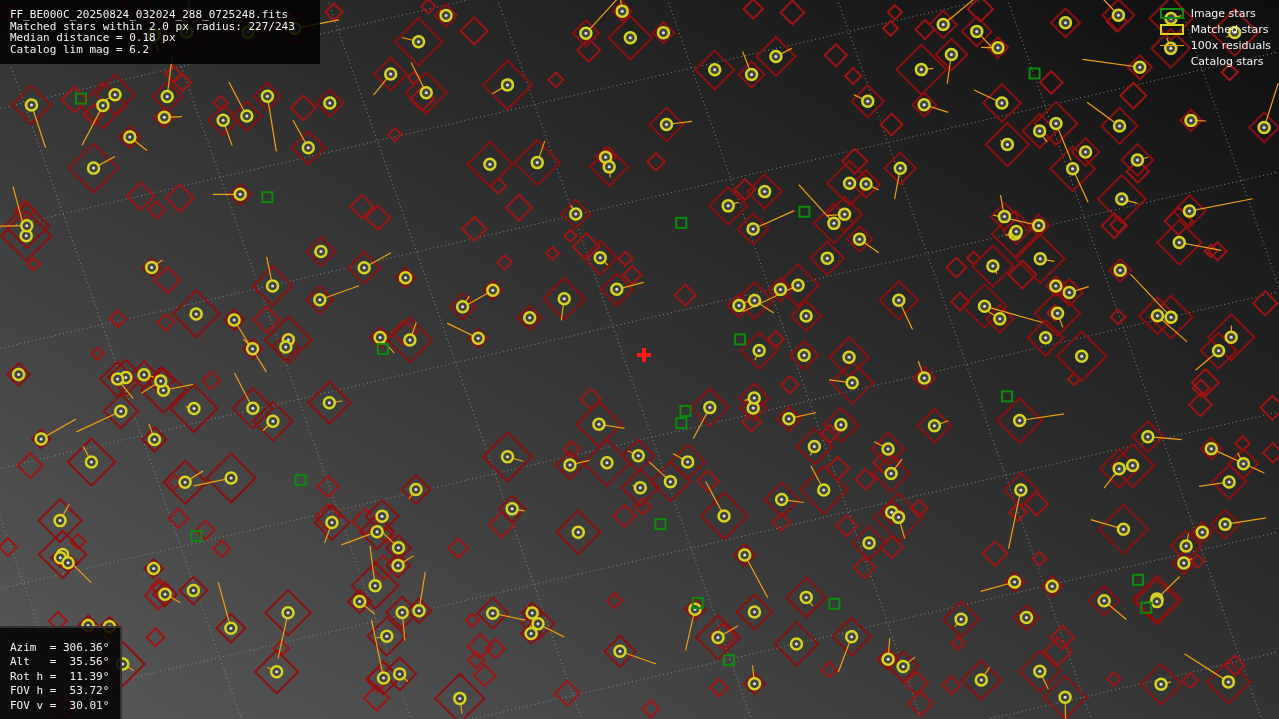  What do you see at coordinates (80, 49) in the screenshot?
I see `info-line: Catalog lim mag = 6.2` at bounding box center [80, 49].